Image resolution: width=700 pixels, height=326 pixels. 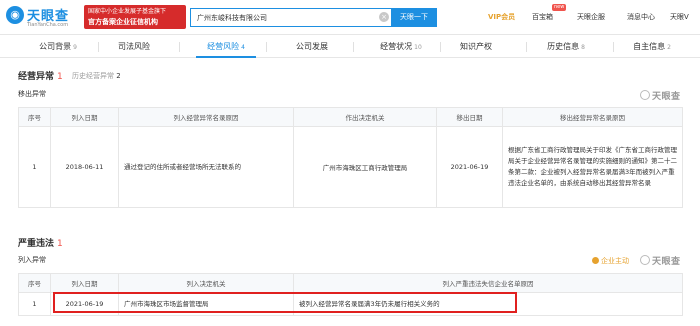 What do you see at coordinates (243, 47) in the screenshot?
I see `tab-count: 4` at bounding box center [243, 47].